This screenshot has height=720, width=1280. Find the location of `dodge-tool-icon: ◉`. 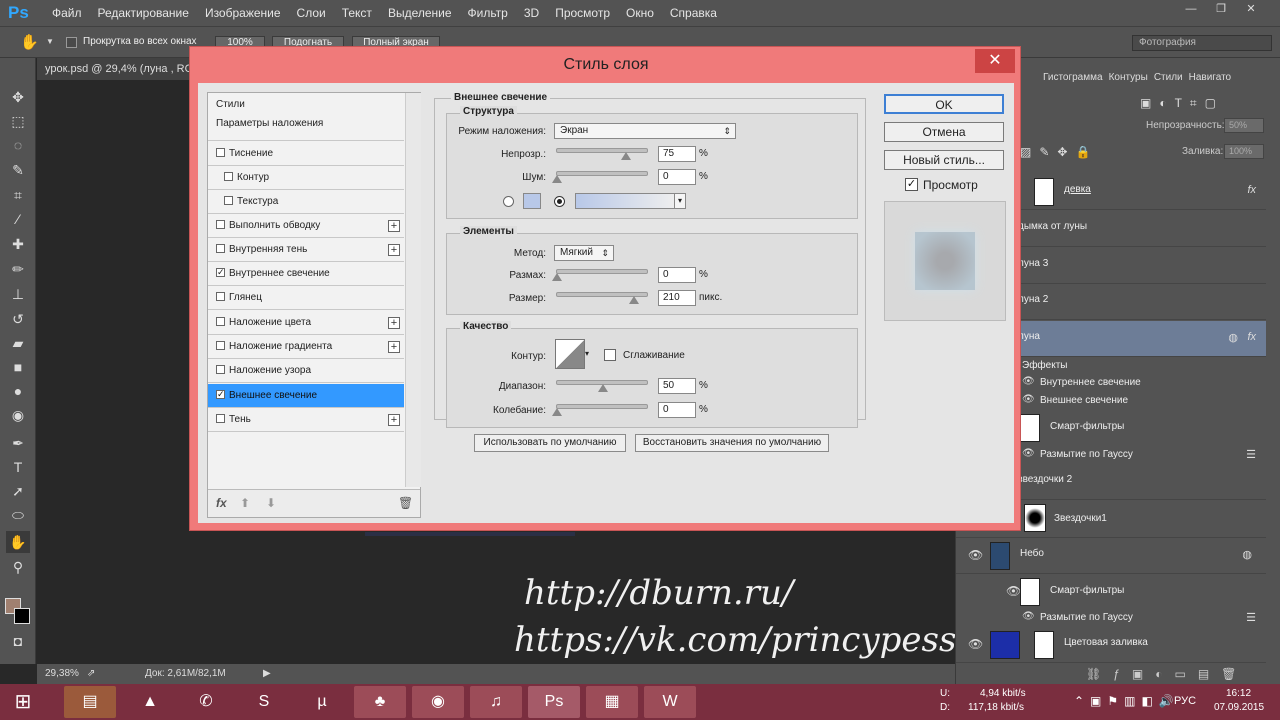

dodge-tool-icon: ◉ is located at coordinates (18, 415).